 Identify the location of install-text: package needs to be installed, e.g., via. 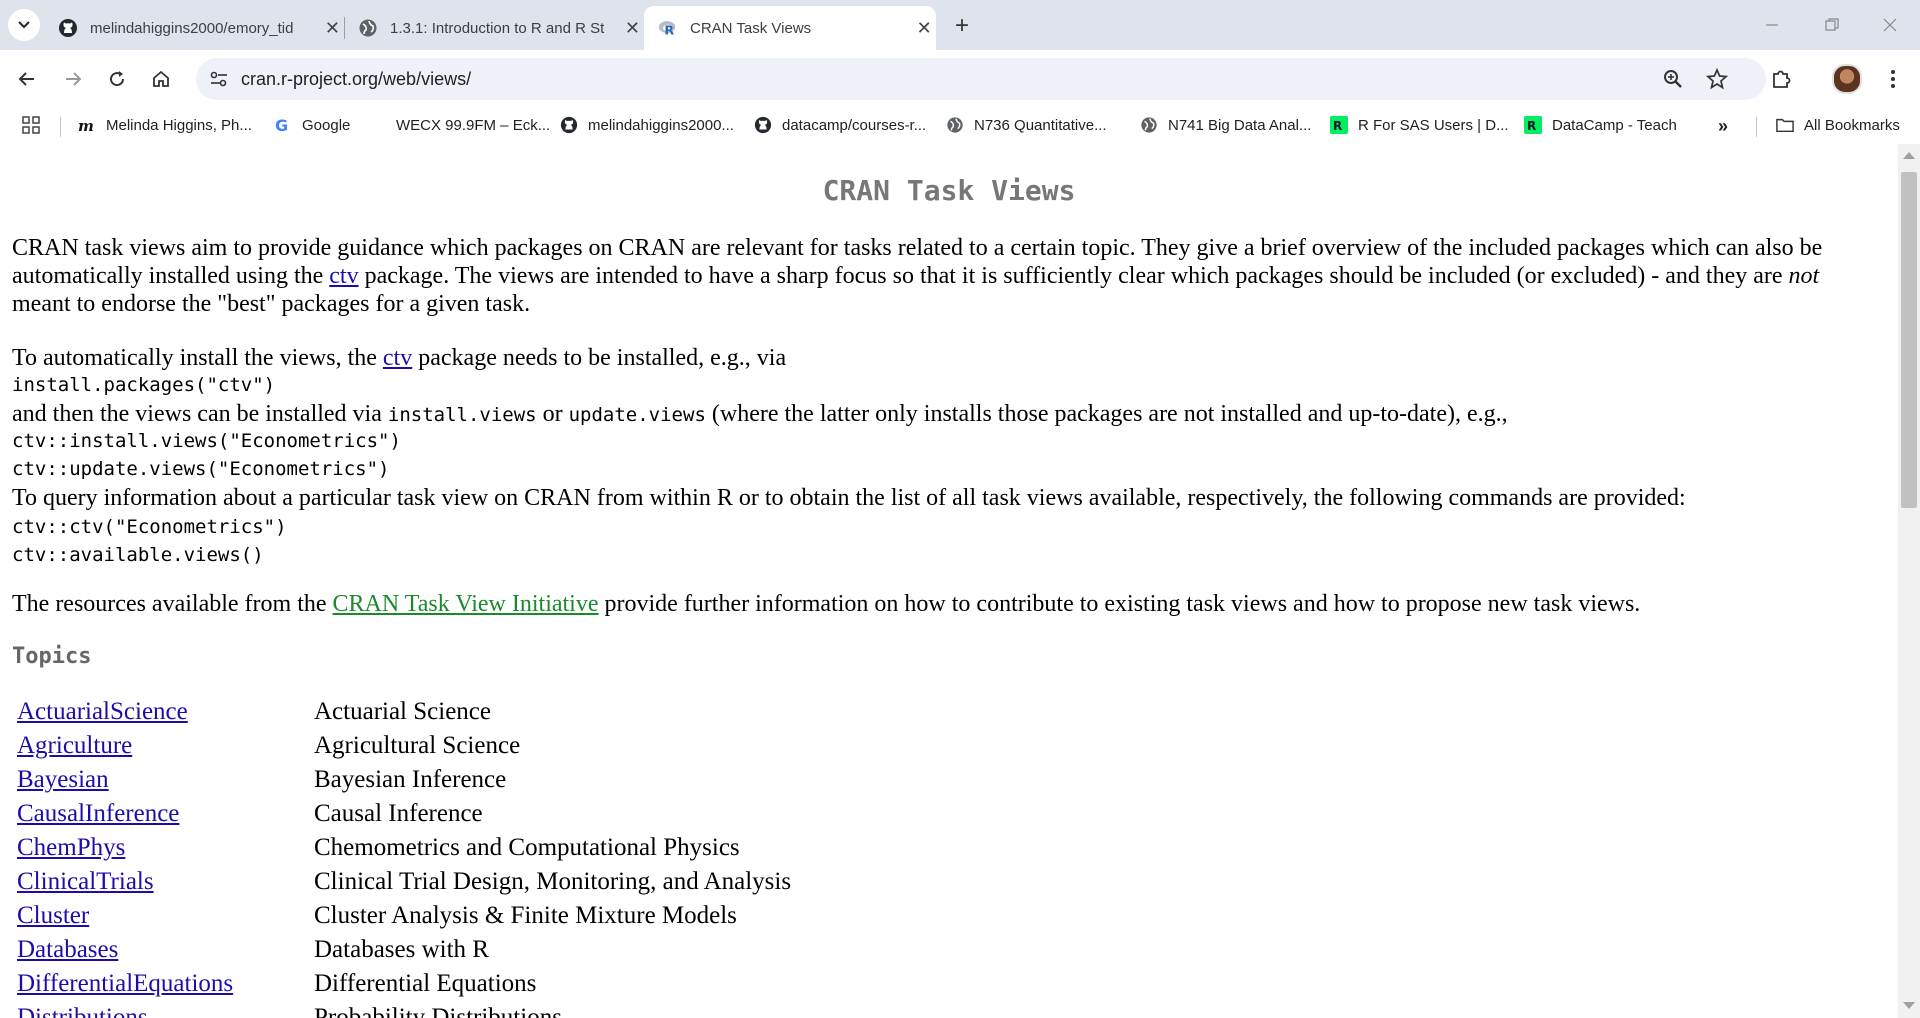
(599, 358).